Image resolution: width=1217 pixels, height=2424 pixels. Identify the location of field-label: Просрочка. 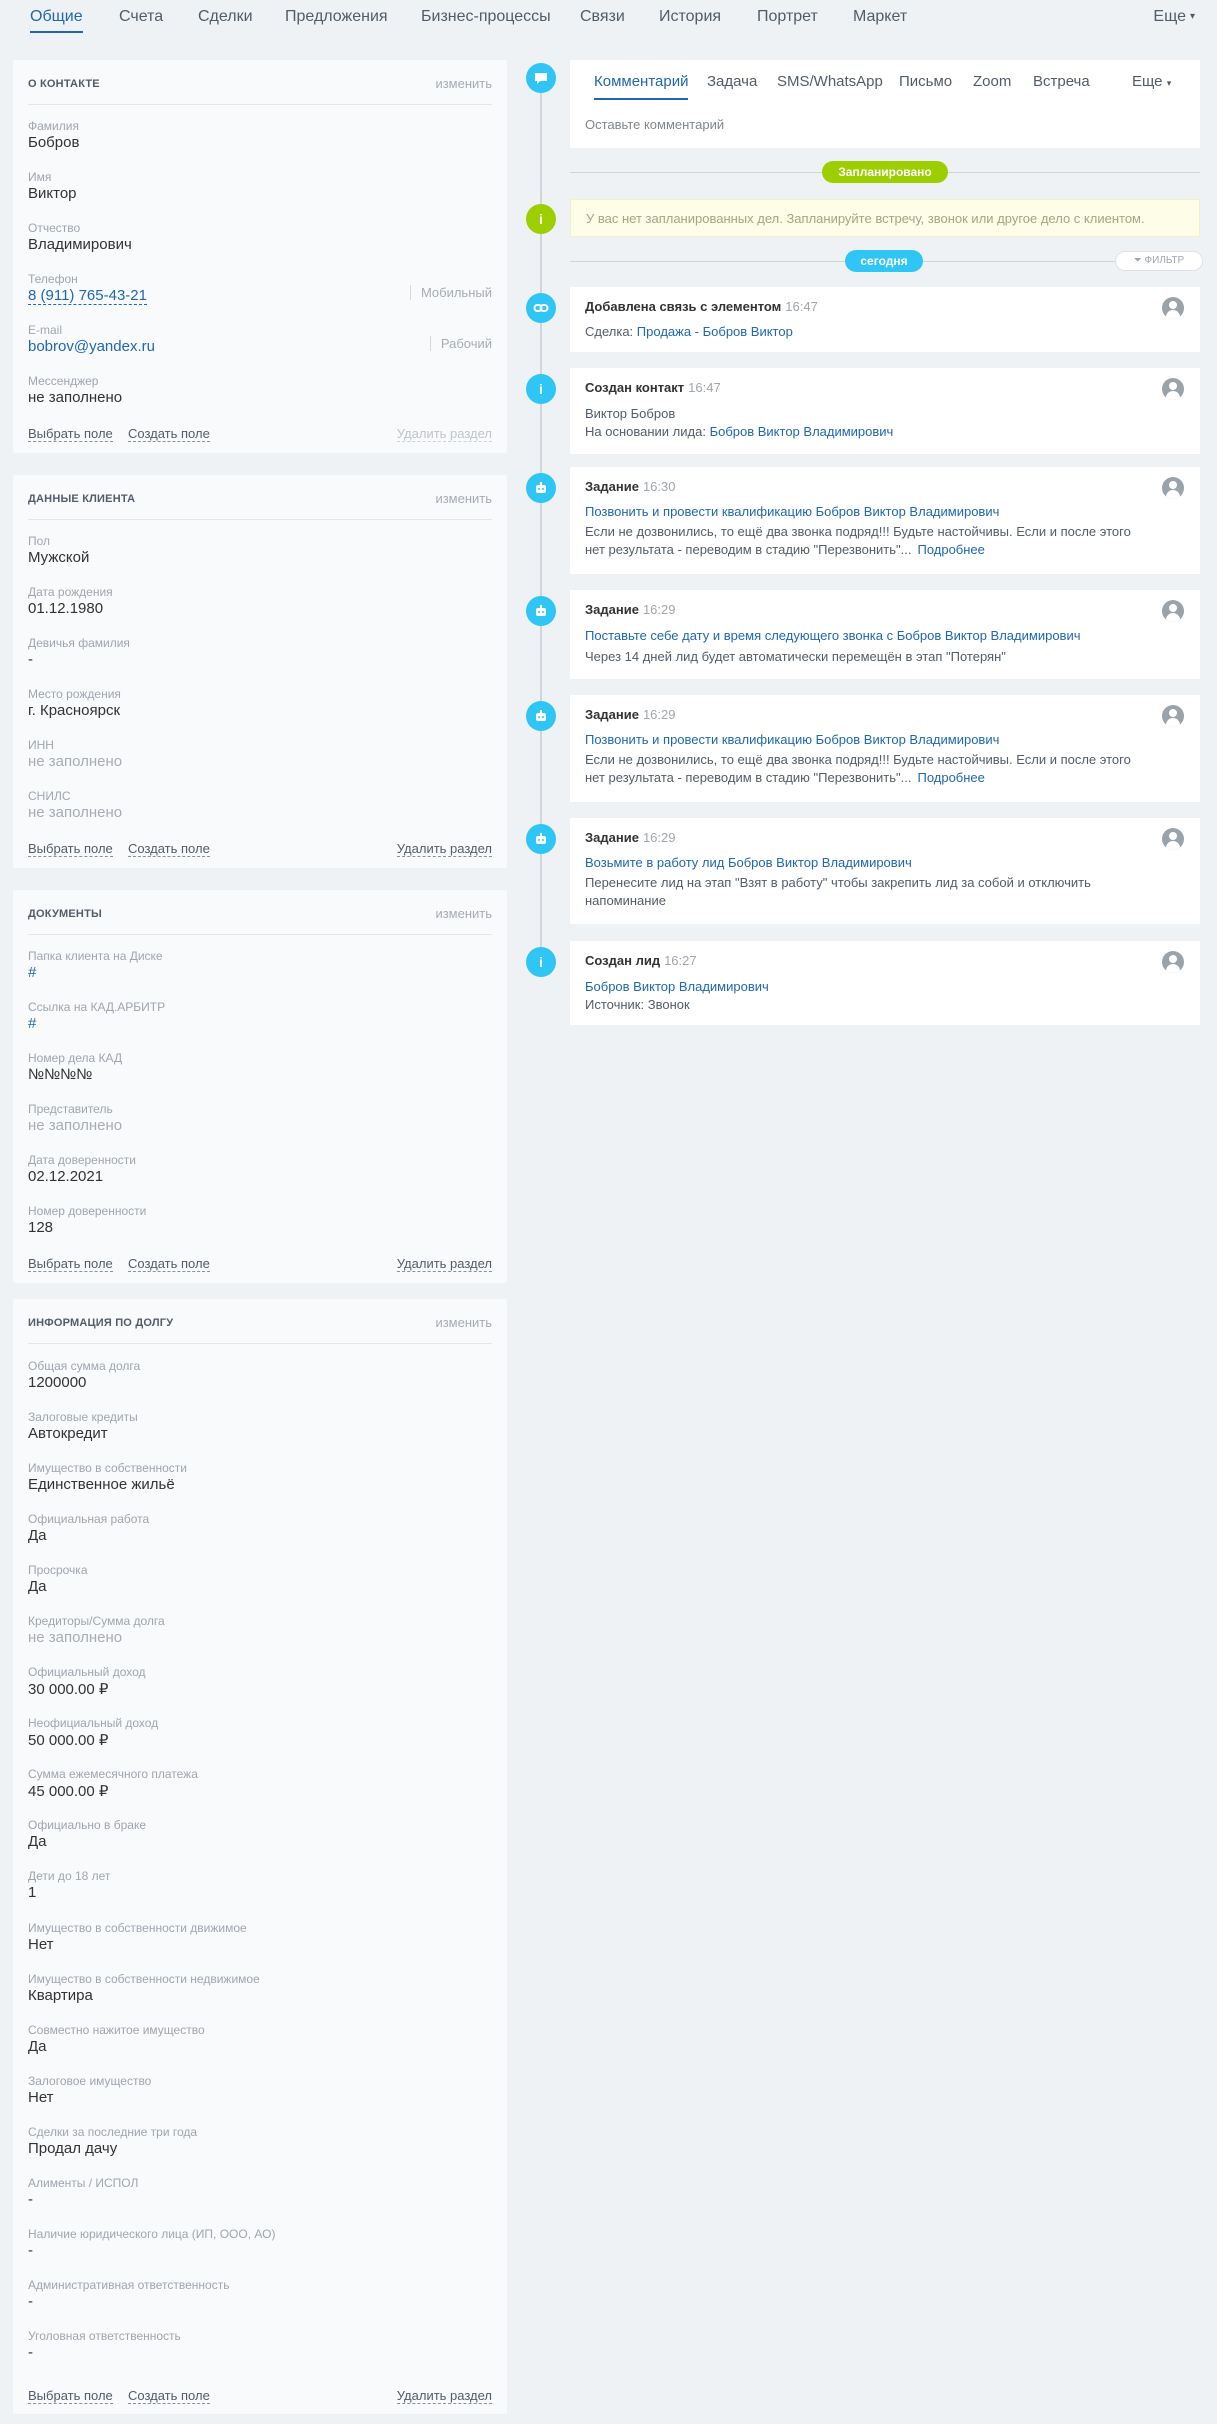
(58, 1570).